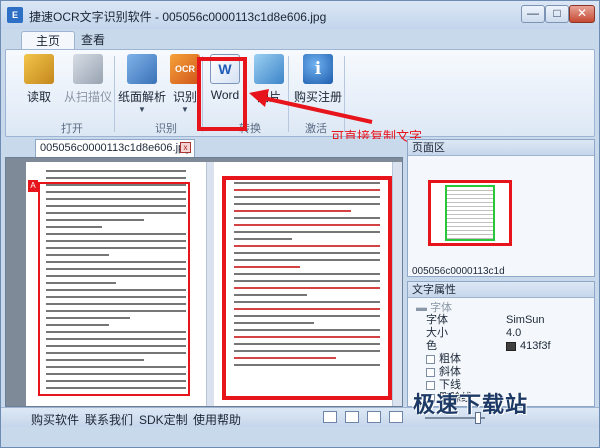 The width and height of the screenshot is (600, 448). Describe the element at coordinates (501, 346) in the screenshot. I see `font-color-row: 色 413f3f` at that location.